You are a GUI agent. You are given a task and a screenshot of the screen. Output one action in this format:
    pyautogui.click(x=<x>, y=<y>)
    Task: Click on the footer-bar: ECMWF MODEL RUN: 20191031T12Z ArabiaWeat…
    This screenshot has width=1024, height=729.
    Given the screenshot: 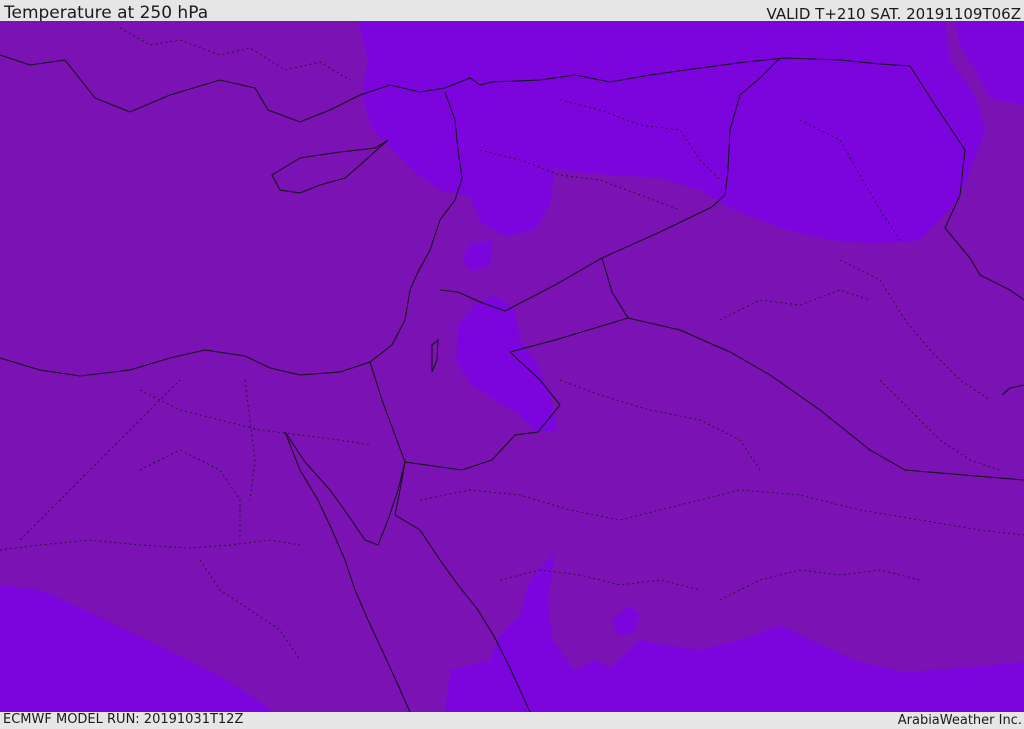 What is the action you would take?
    pyautogui.click(x=512, y=720)
    